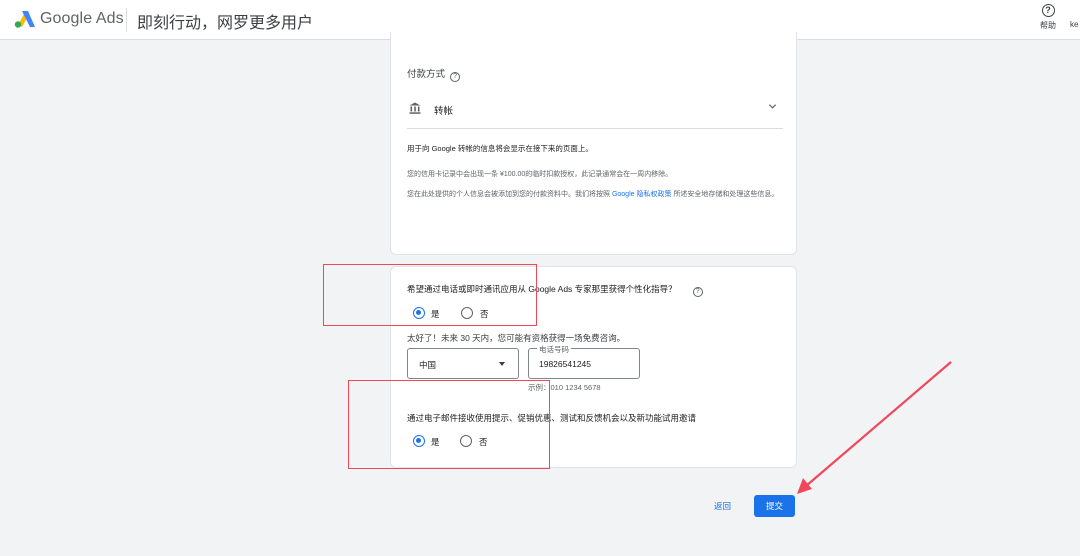 Image resolution: width=1080 pixels, height=556 pixels. Describe the element at coordinates (774, 506) in the screenshot. I see `submit-button: 提交` at that location.